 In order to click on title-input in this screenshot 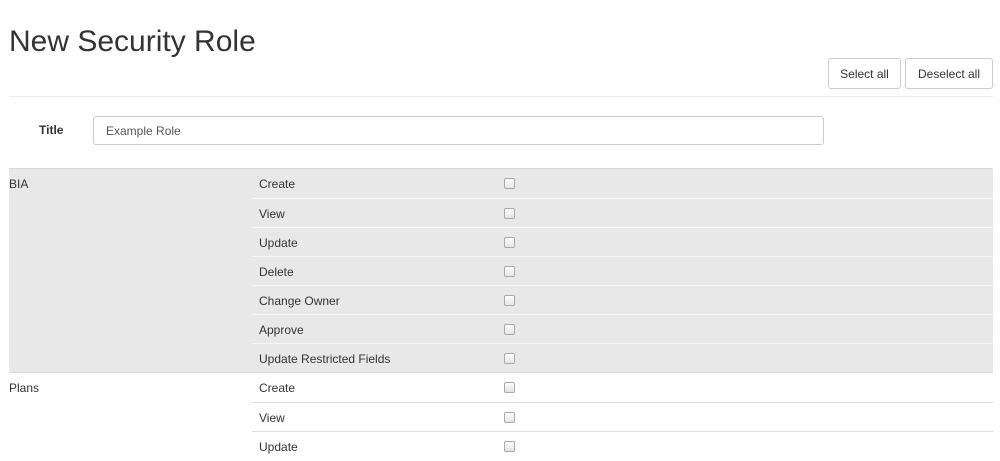, I will do `click(458, 130)`.